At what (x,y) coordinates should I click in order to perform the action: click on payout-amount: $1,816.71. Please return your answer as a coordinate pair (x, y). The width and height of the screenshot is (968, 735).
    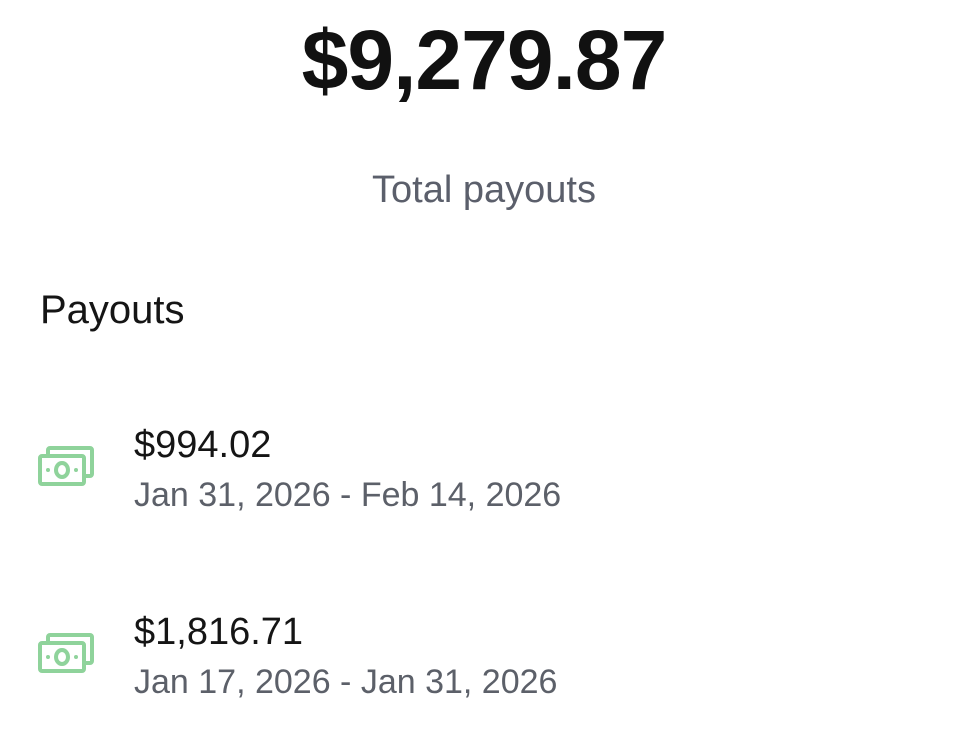
    Looking at the image, I should click on (219, 632).